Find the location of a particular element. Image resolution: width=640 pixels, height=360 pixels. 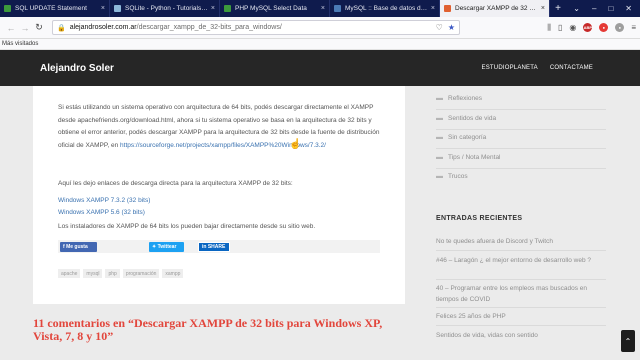

nav-item-estudioplaneta: ESTUDIOPLANETA is located at coordinates (510, 68).